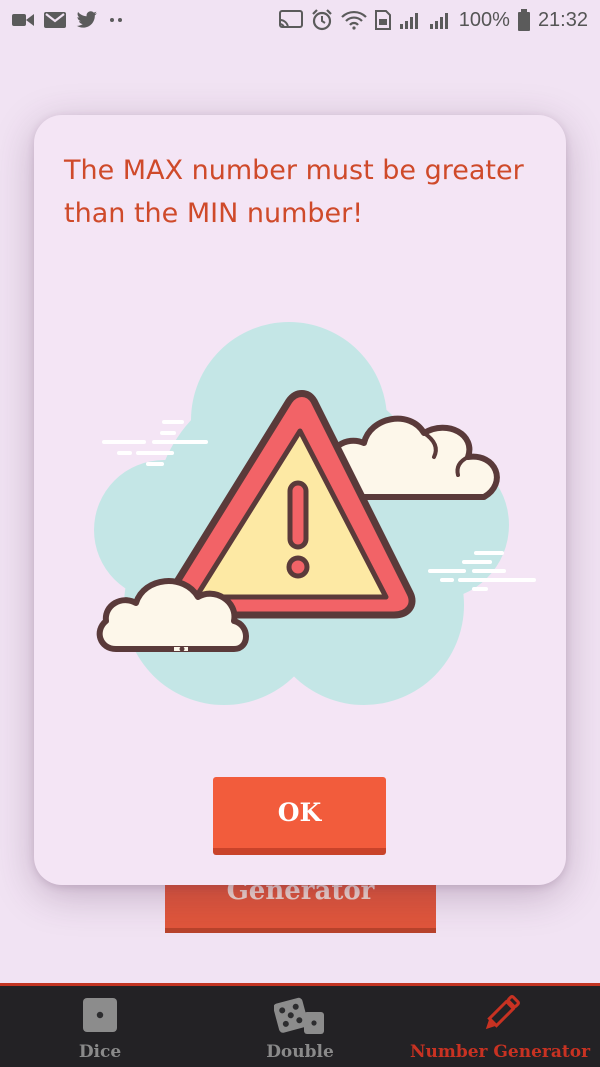  Describe the element at coordinates (484, 19) in the screenshot. I see `battery-percent: 100%` at that location.